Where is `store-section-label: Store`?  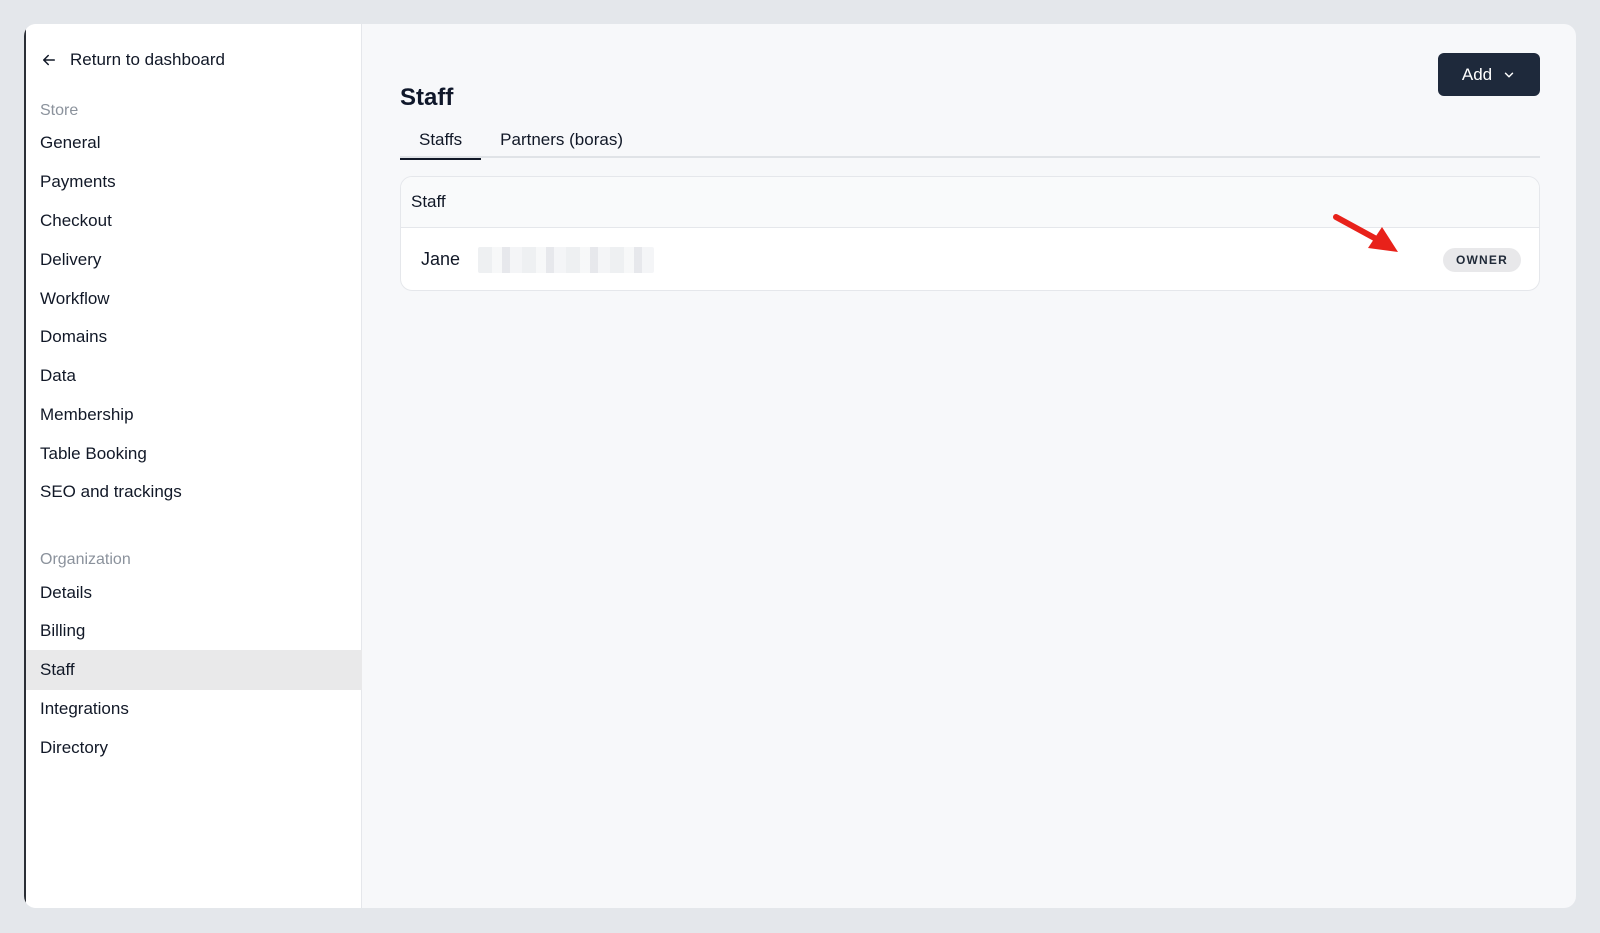 store-section-label: Store is located at coordinates (59, 110).